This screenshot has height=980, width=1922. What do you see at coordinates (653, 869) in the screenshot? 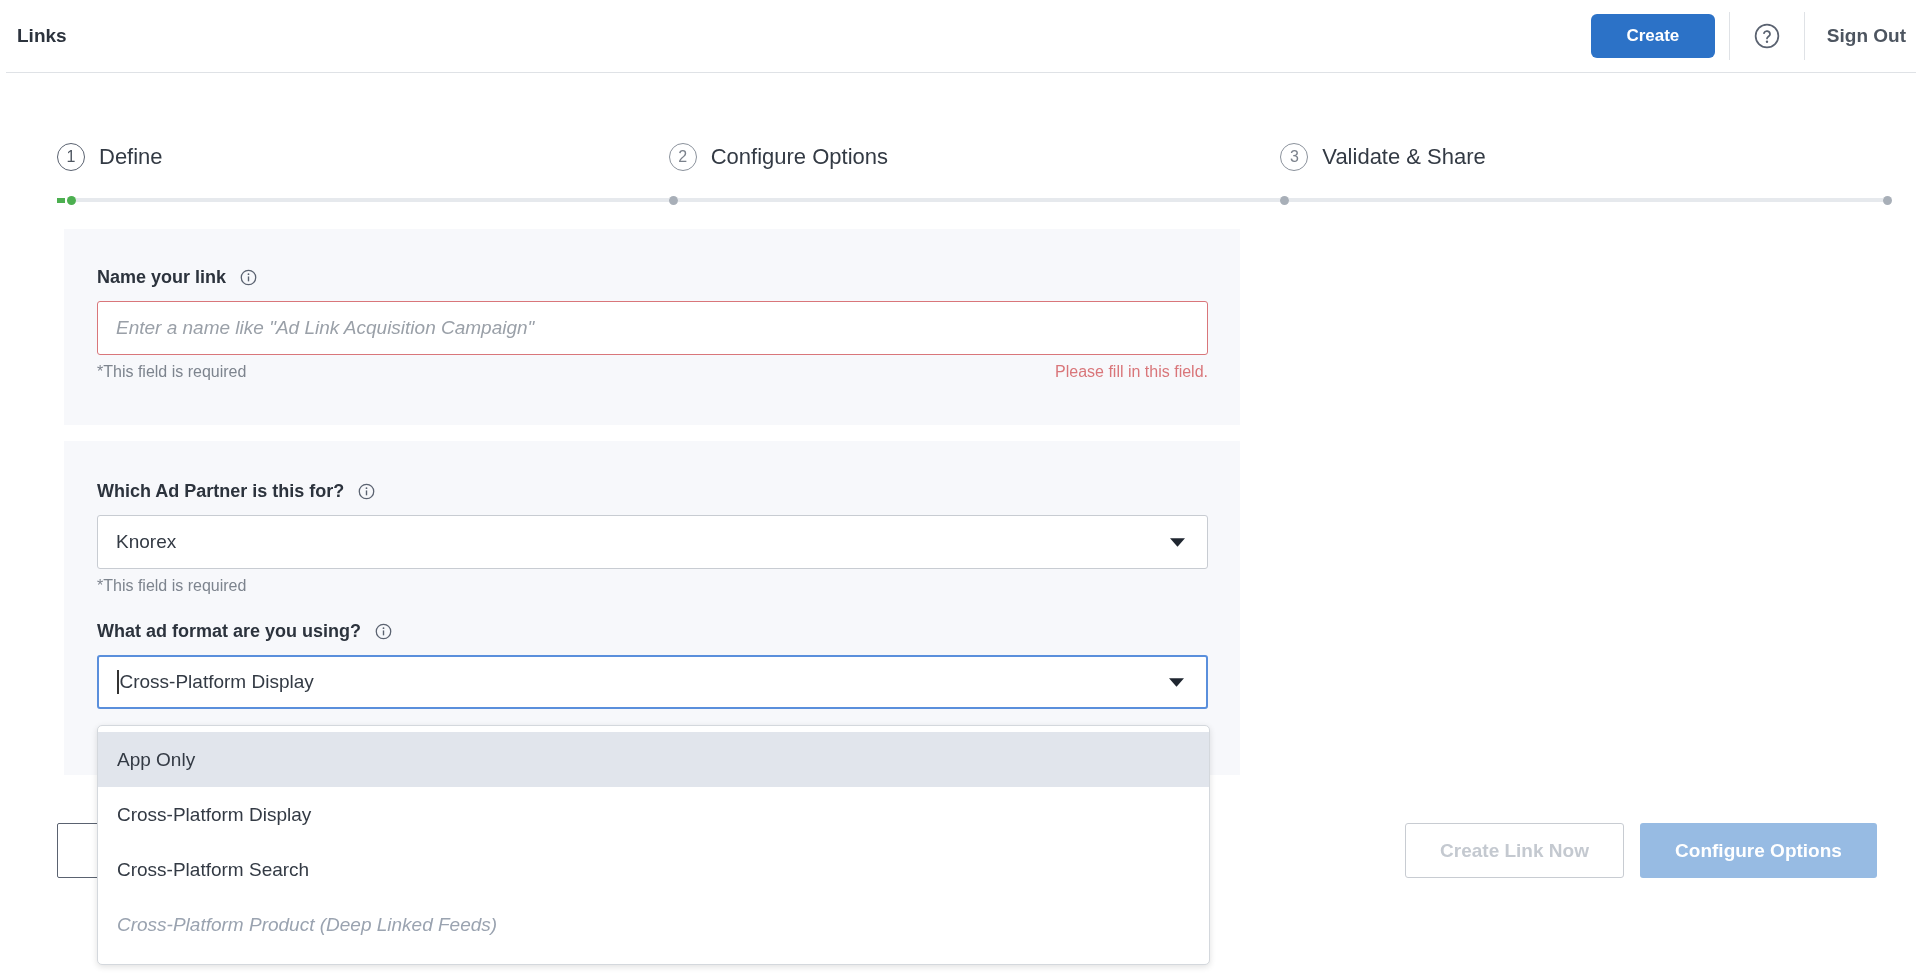
I see `dropdown-option: Cross-Platform Search` at bounding box center [653, 869].